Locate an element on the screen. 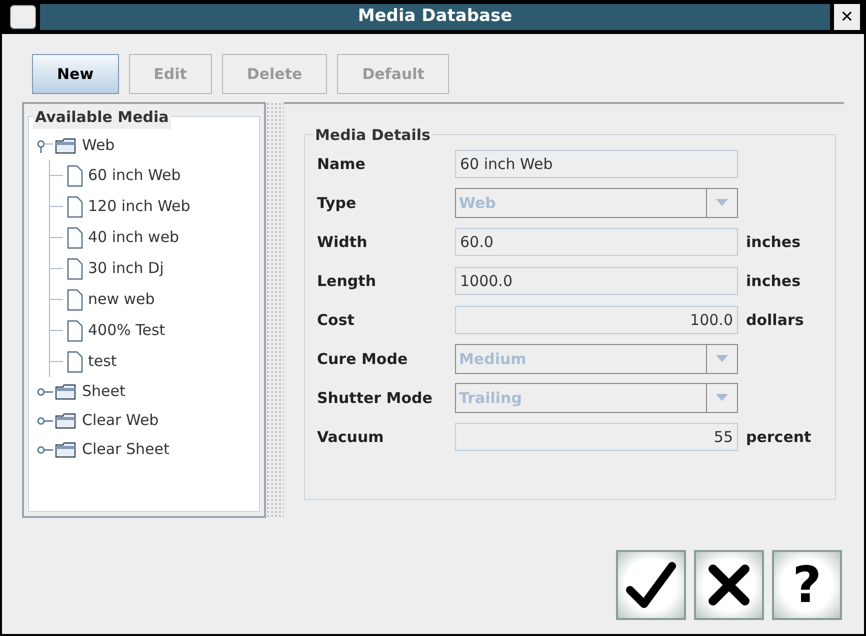  checkmark-icon is located at coordinates (651, 585).